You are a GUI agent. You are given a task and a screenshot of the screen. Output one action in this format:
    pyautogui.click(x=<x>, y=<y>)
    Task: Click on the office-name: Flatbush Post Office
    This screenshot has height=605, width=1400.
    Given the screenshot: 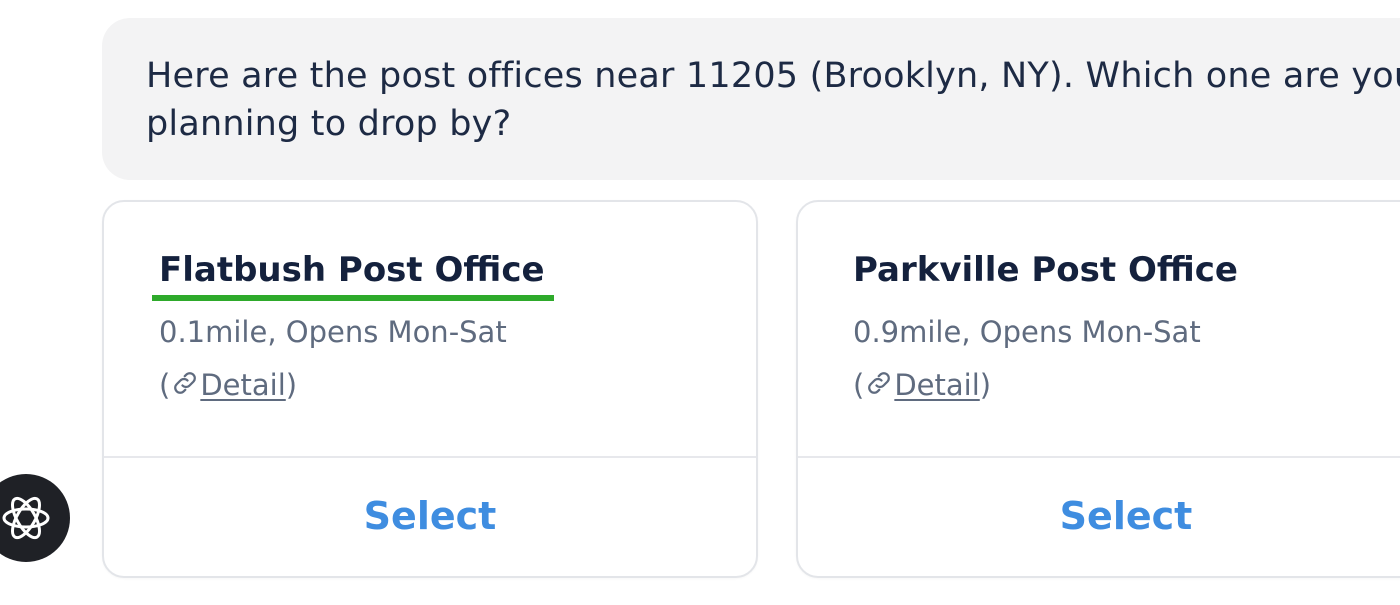 What is the action you would take?
    pyautogui.click(x=352, y=270)
    